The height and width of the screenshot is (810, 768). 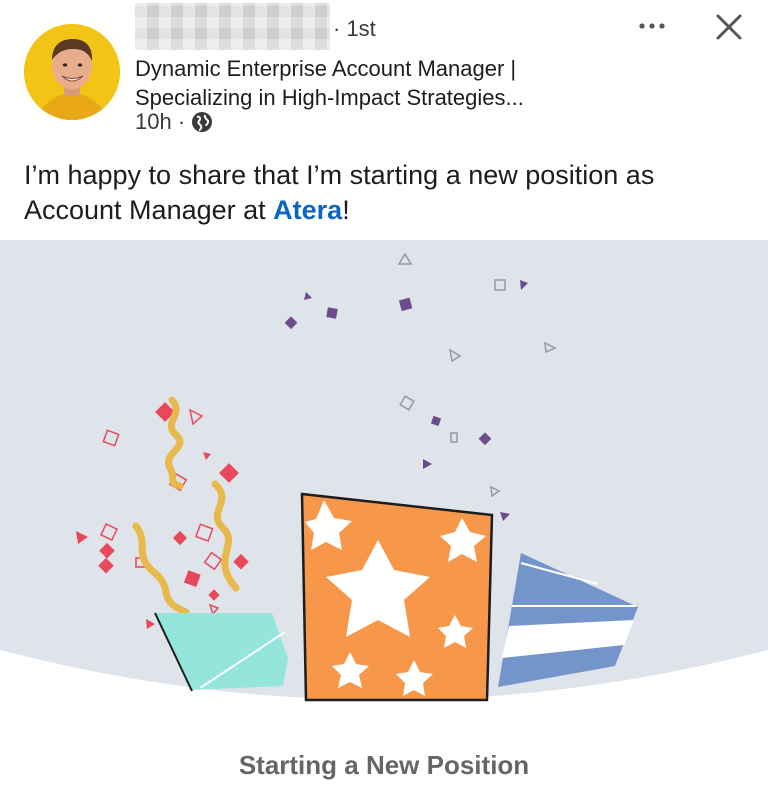 I want to click on globe-icon, so click(x=202, y=122).